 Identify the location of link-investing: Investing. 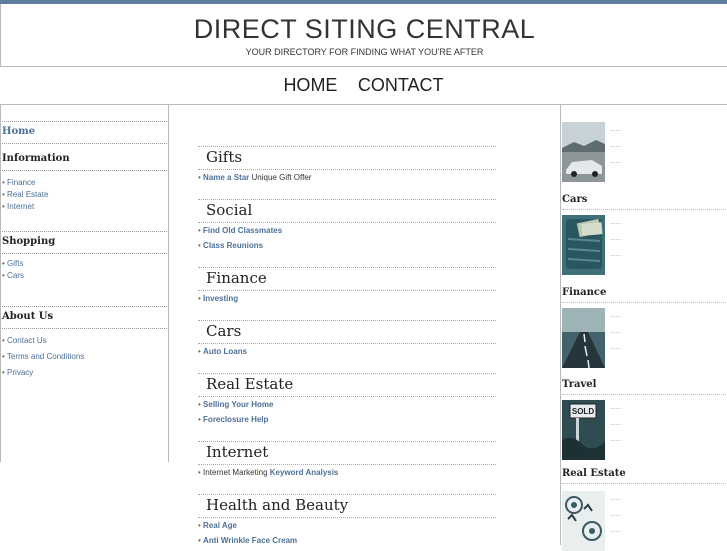
(220, 298).